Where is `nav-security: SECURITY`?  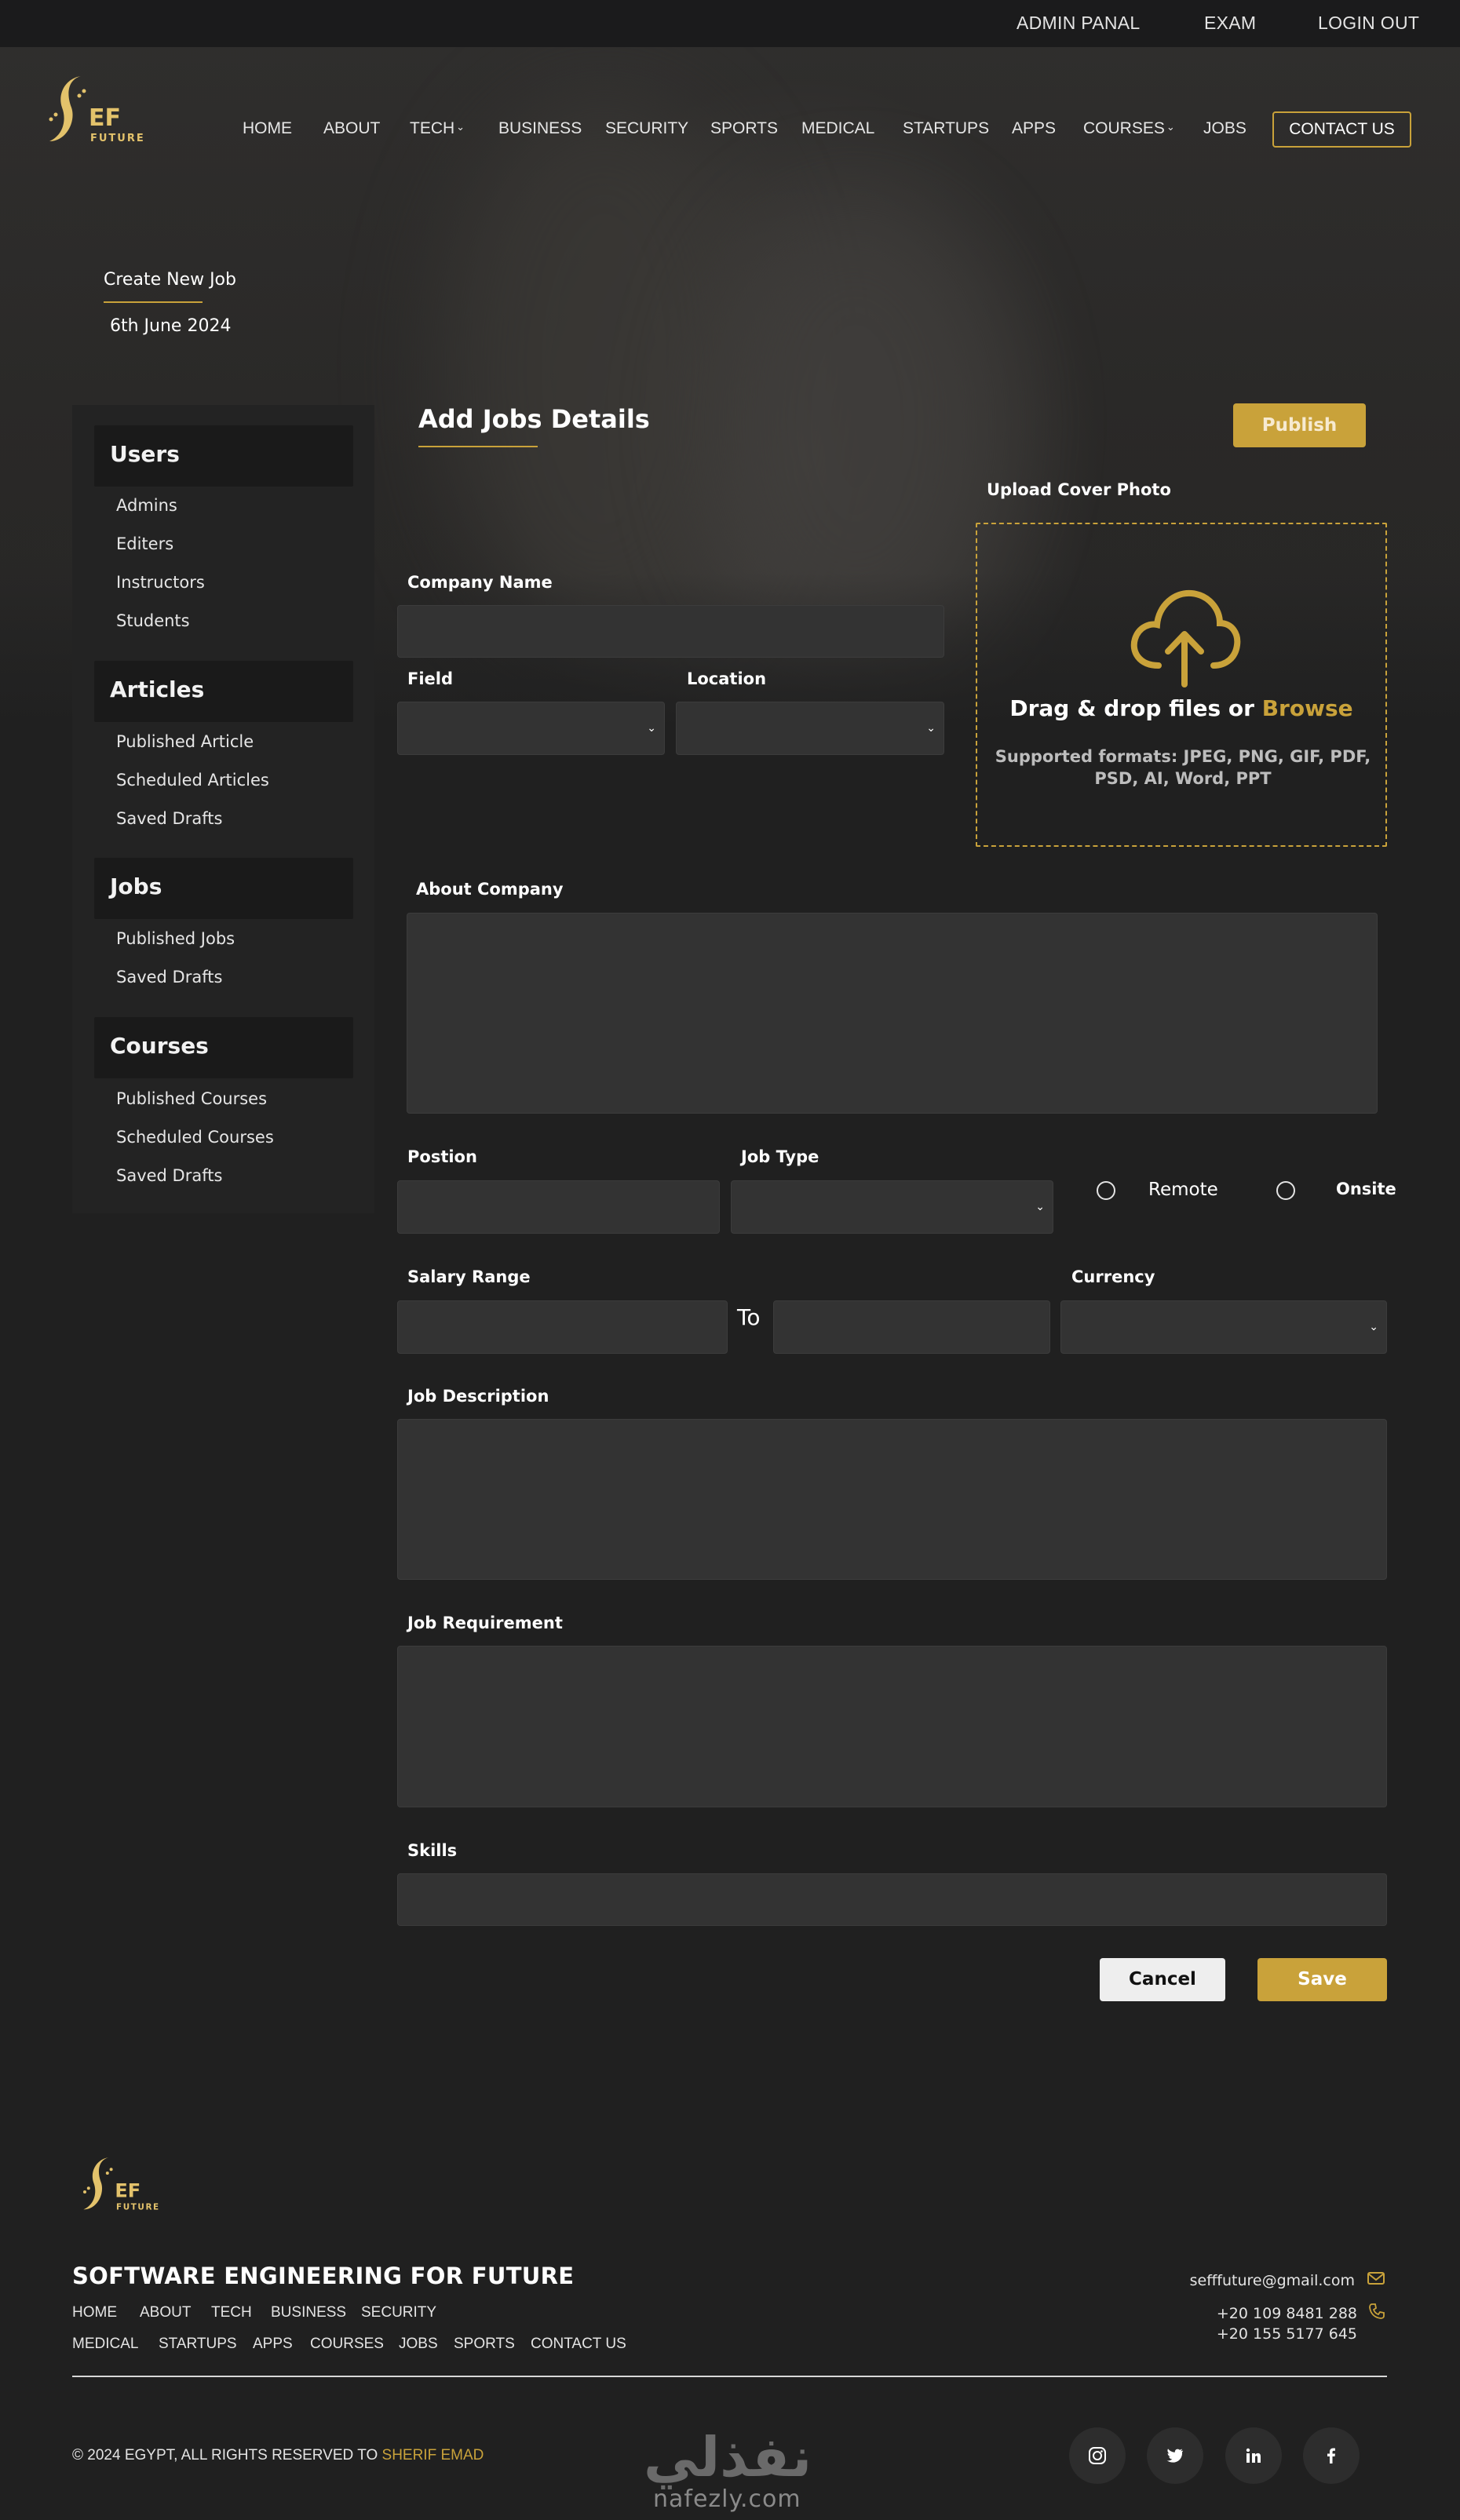
nav-security: SECURITY is located at coordinates (646, 128).